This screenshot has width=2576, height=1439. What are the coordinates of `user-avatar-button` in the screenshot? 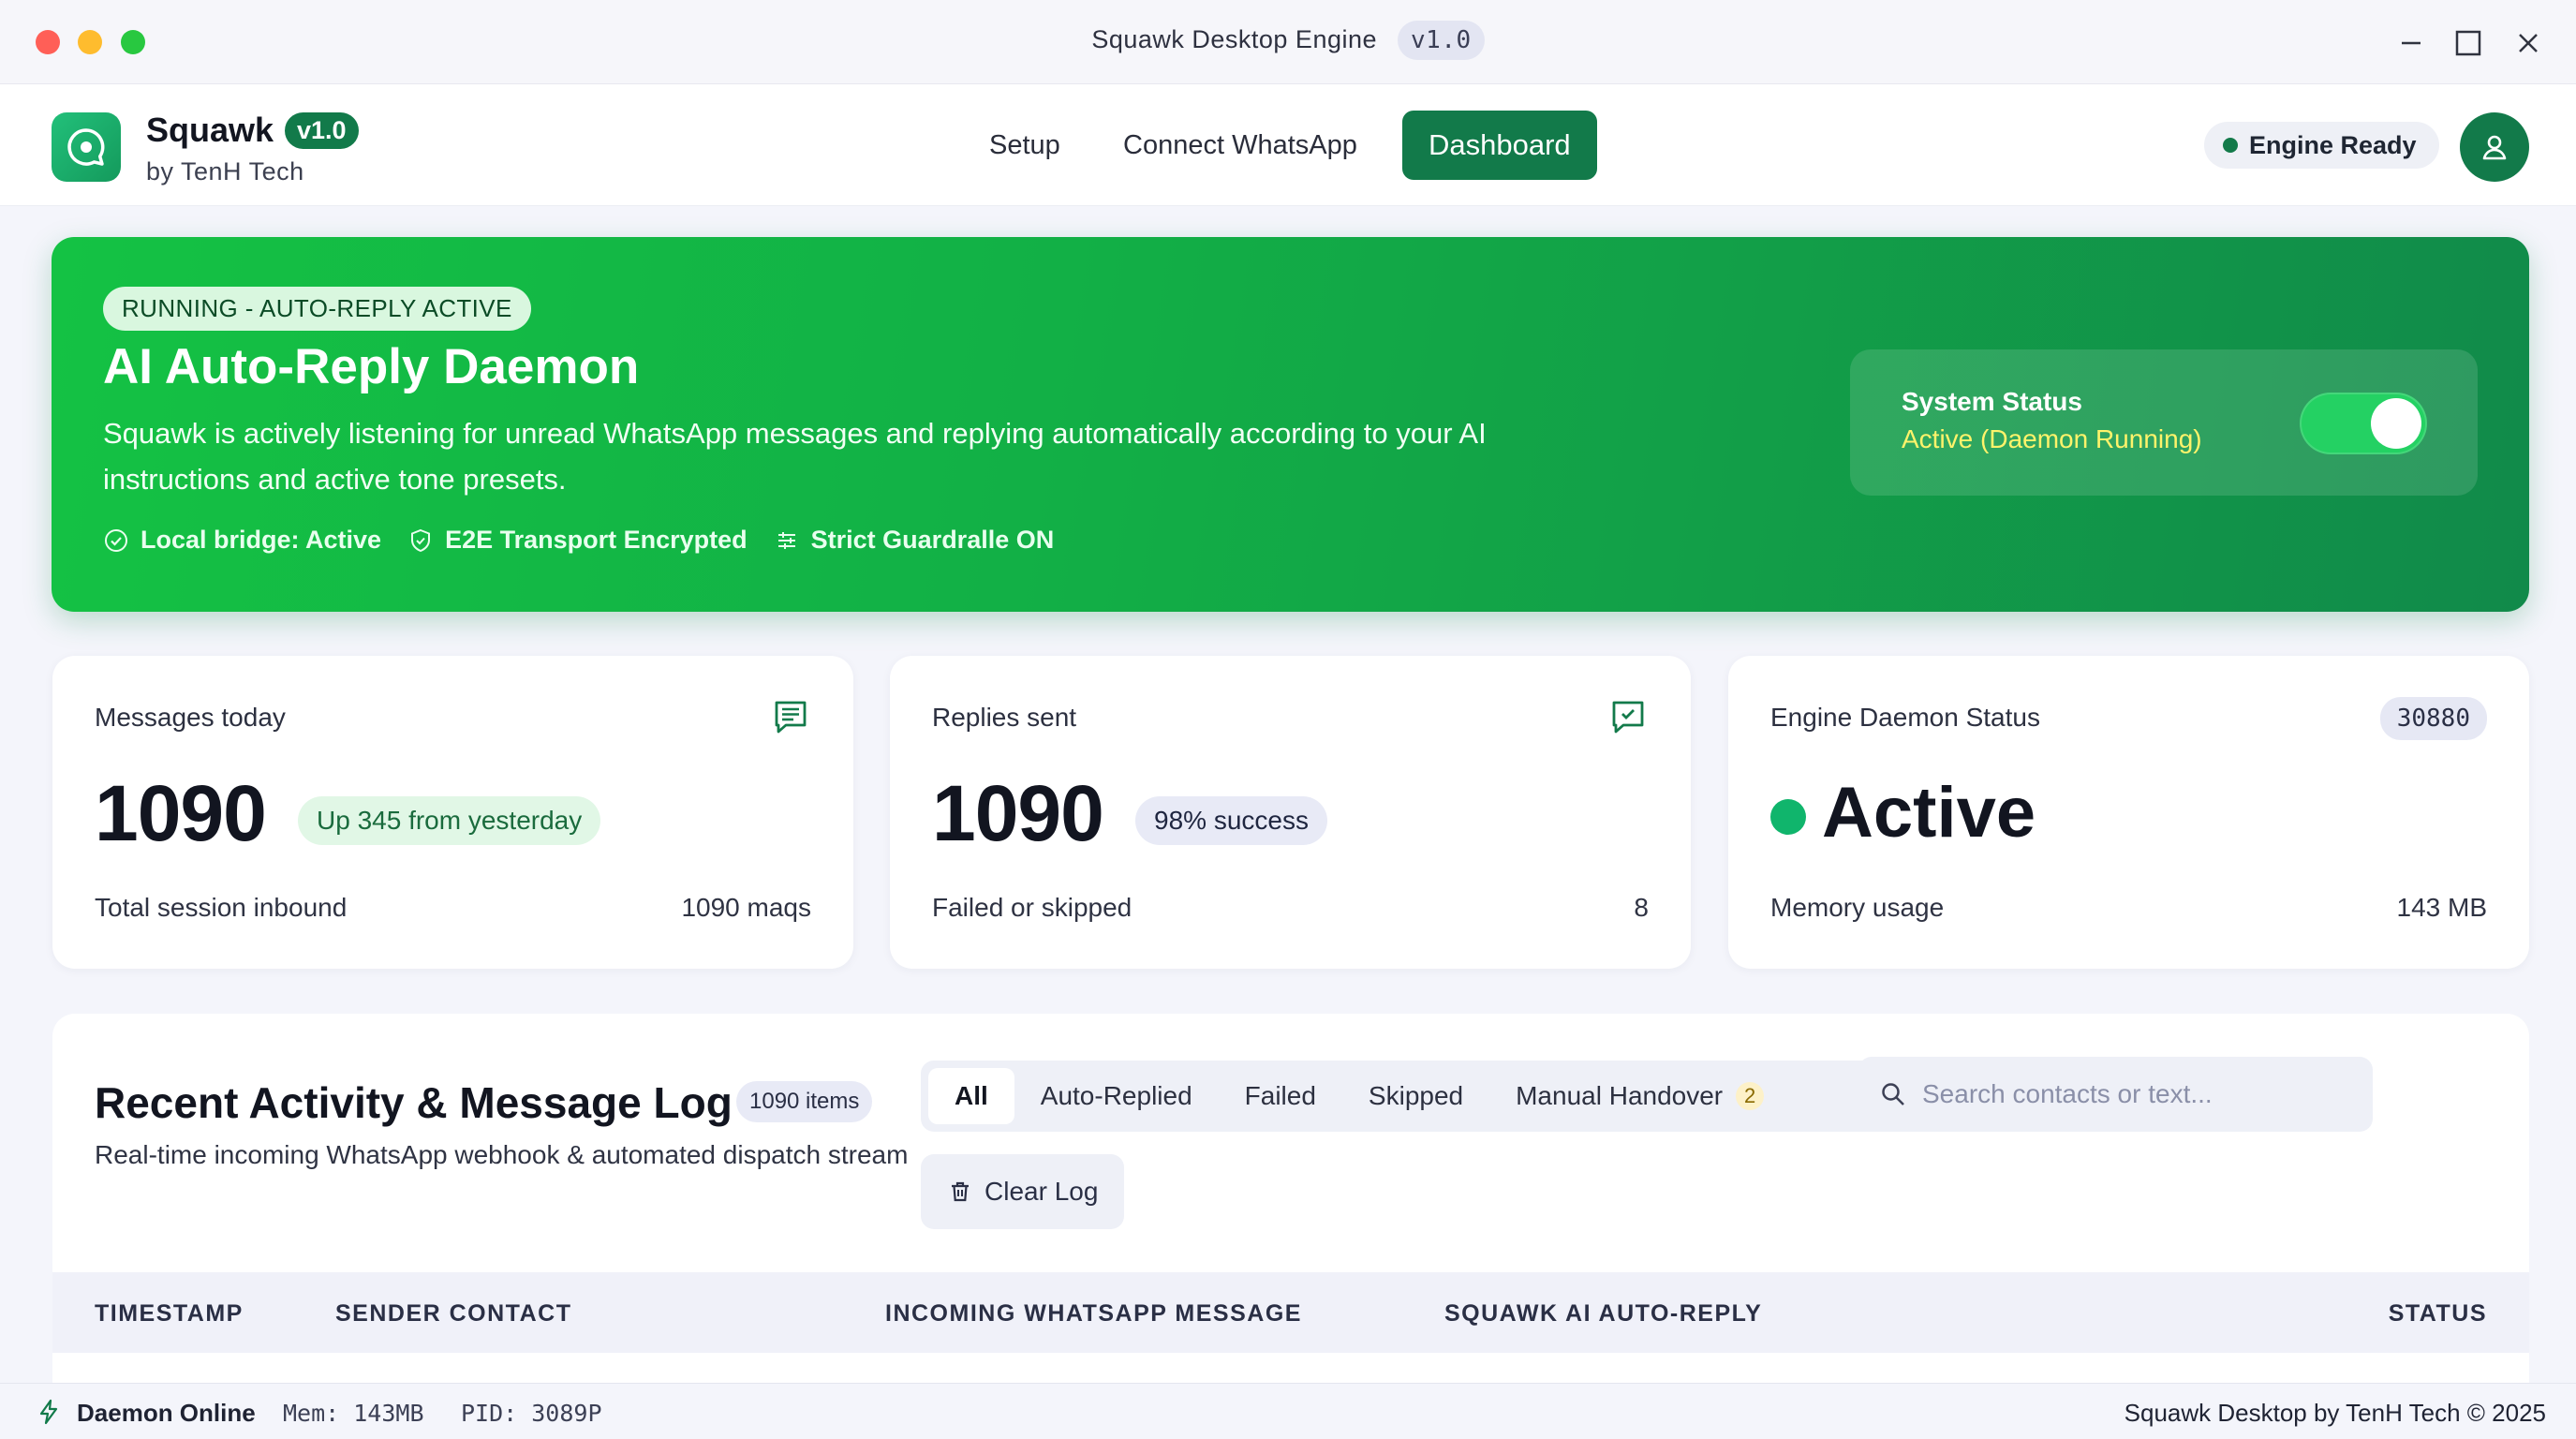 It's located at (2494, 147).